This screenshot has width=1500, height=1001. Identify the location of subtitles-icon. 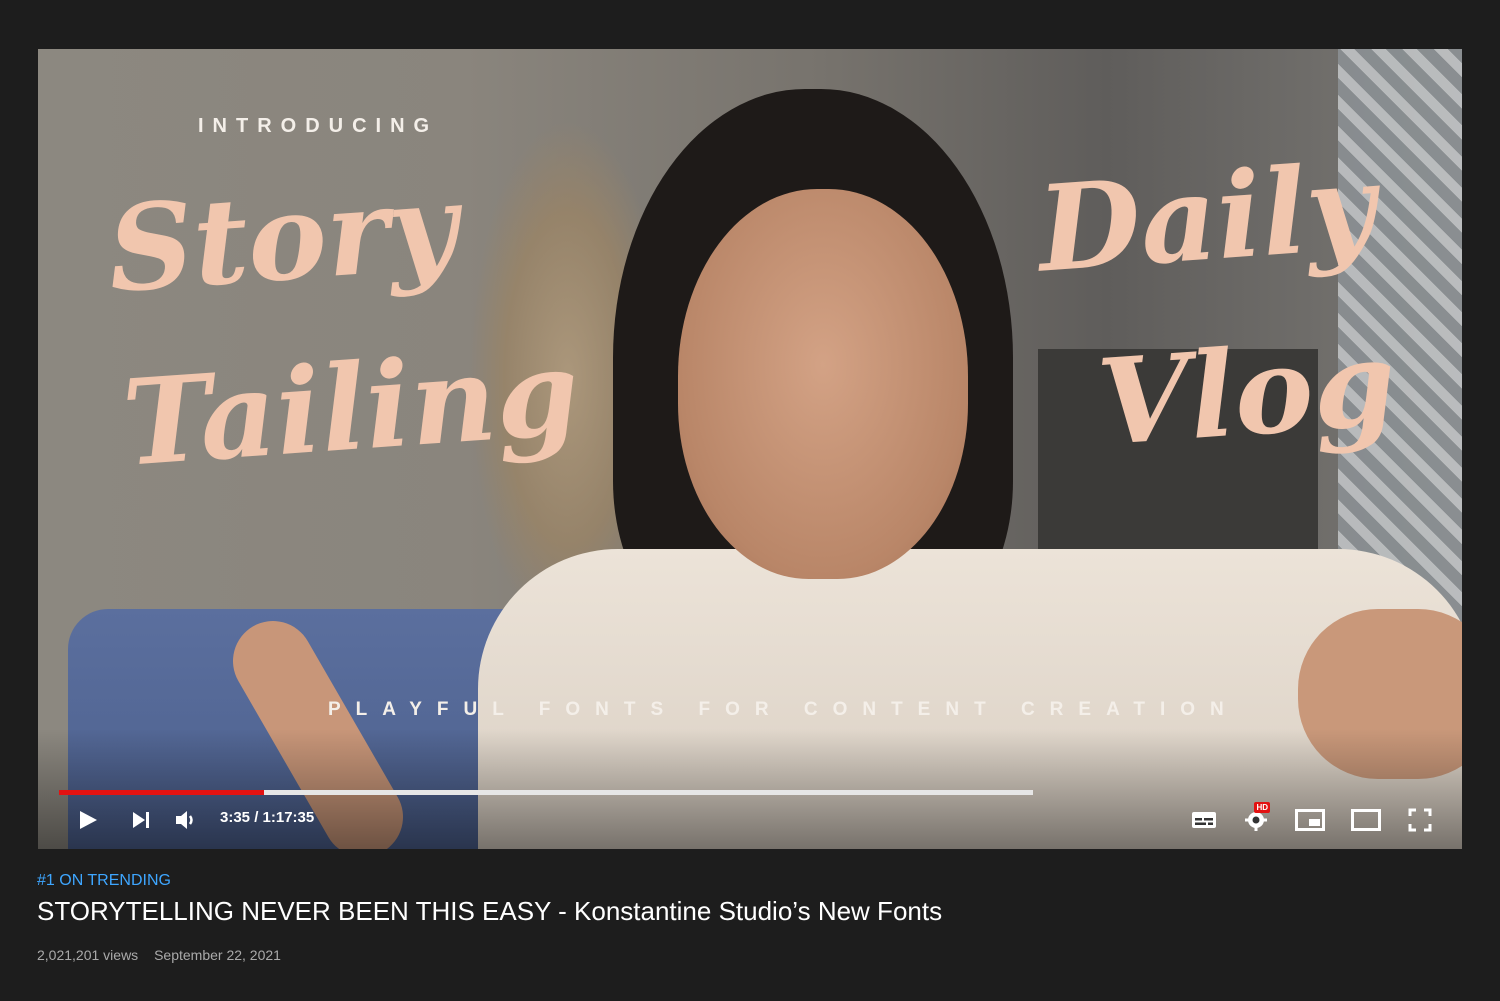
(1204, 820).